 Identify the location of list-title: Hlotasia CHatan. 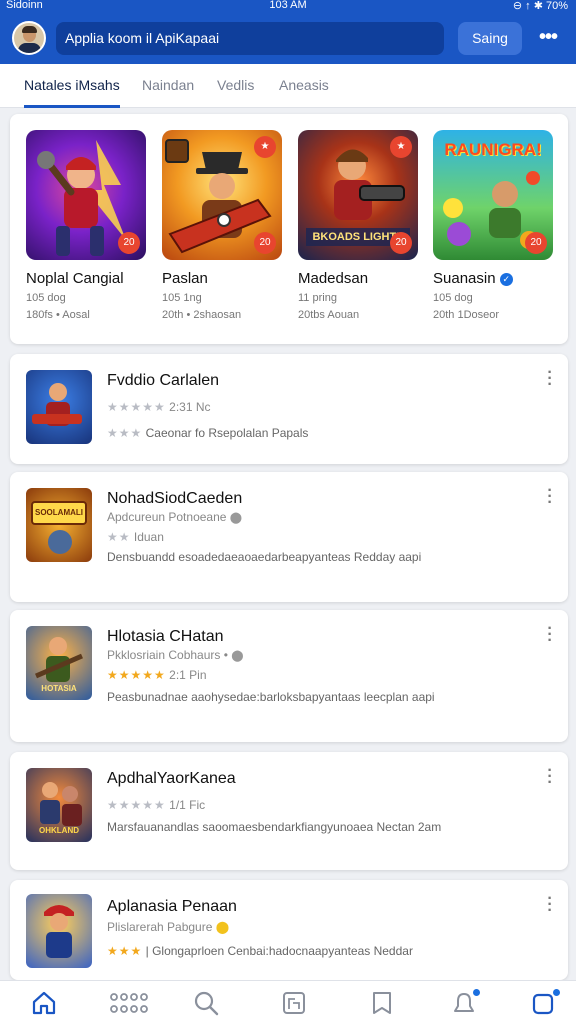
(165, 636).